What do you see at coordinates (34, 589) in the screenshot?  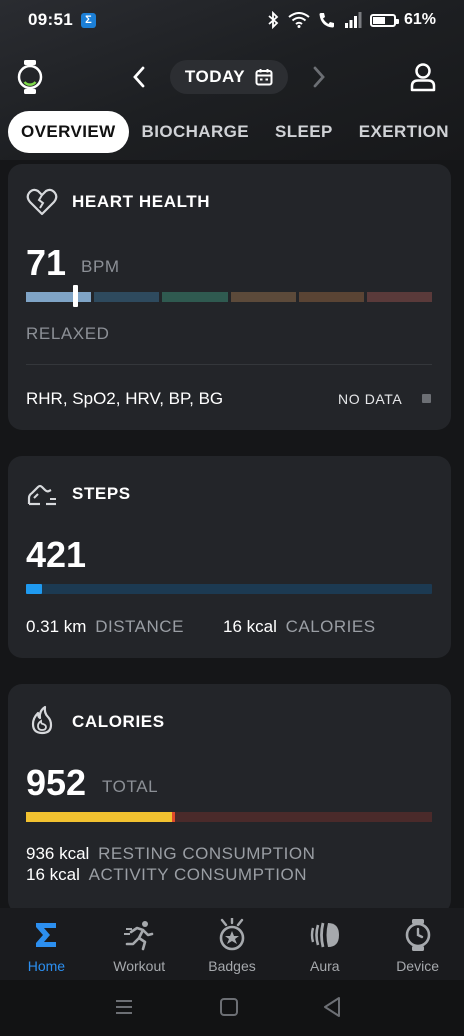 I see `steps-progress-fill` at bounding box center [34, 589].